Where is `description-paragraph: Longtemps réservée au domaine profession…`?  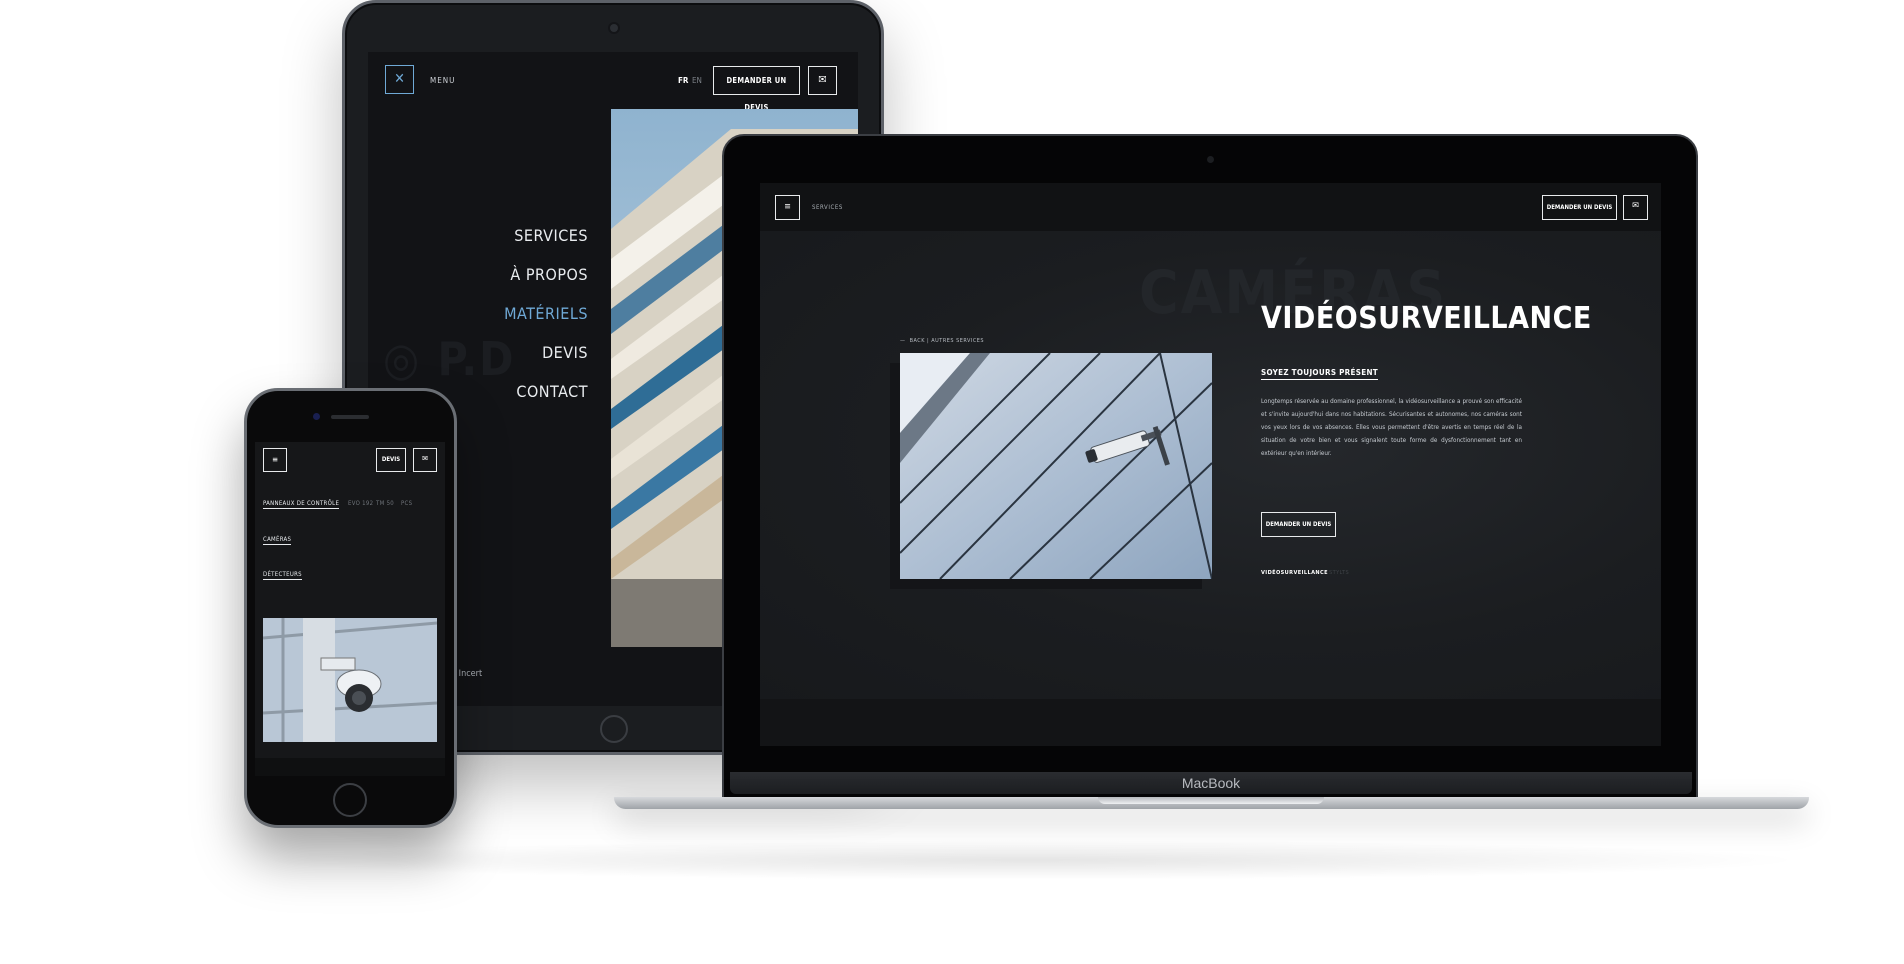 description-paragraph: Longtemps réservée au domaine profession… is located at coordinates (1391, 427).